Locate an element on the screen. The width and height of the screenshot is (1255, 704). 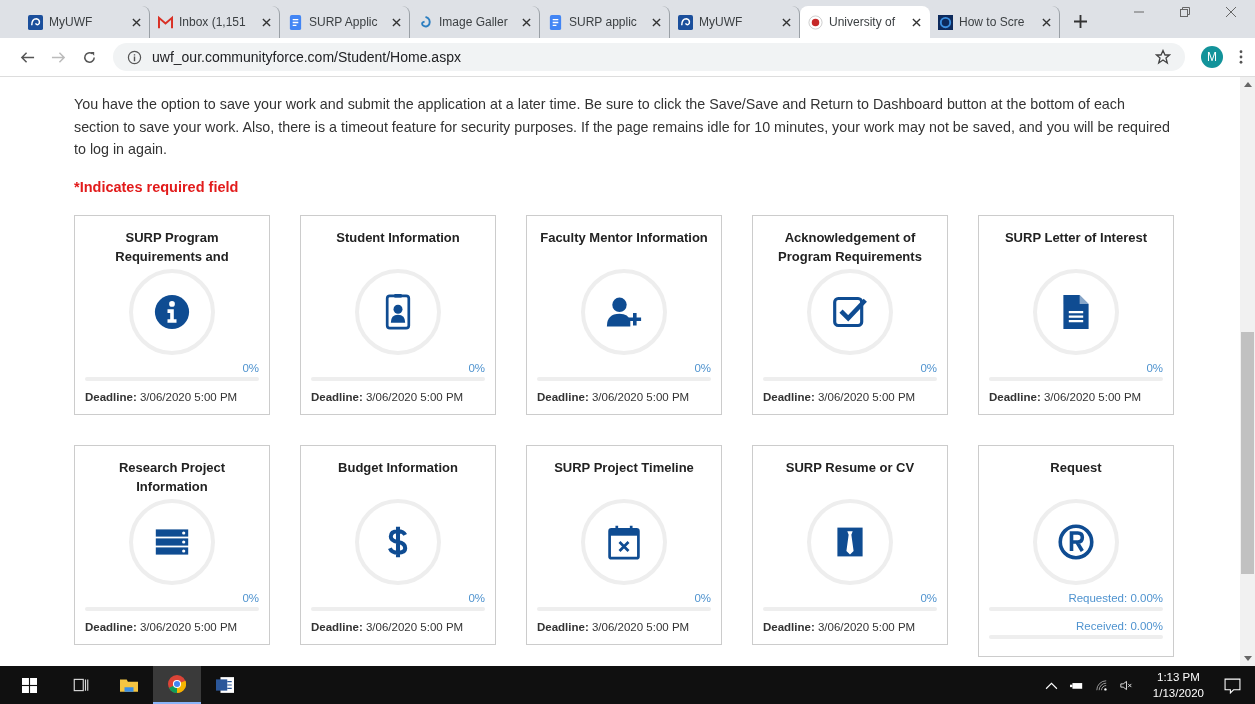
tab-title: SURP applic is located at coordinates (603, 22).